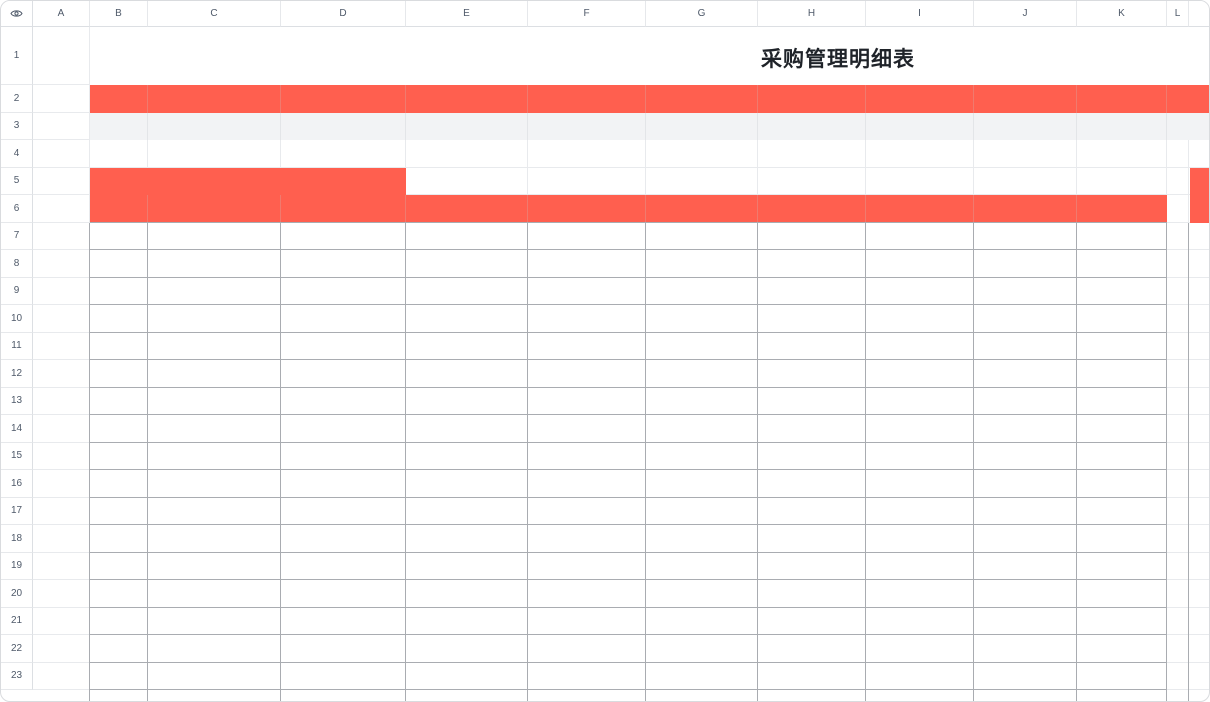 The width and height of the screenshot is (1210, 702). I want to click on row-header-12: 12, so click(17, 374).